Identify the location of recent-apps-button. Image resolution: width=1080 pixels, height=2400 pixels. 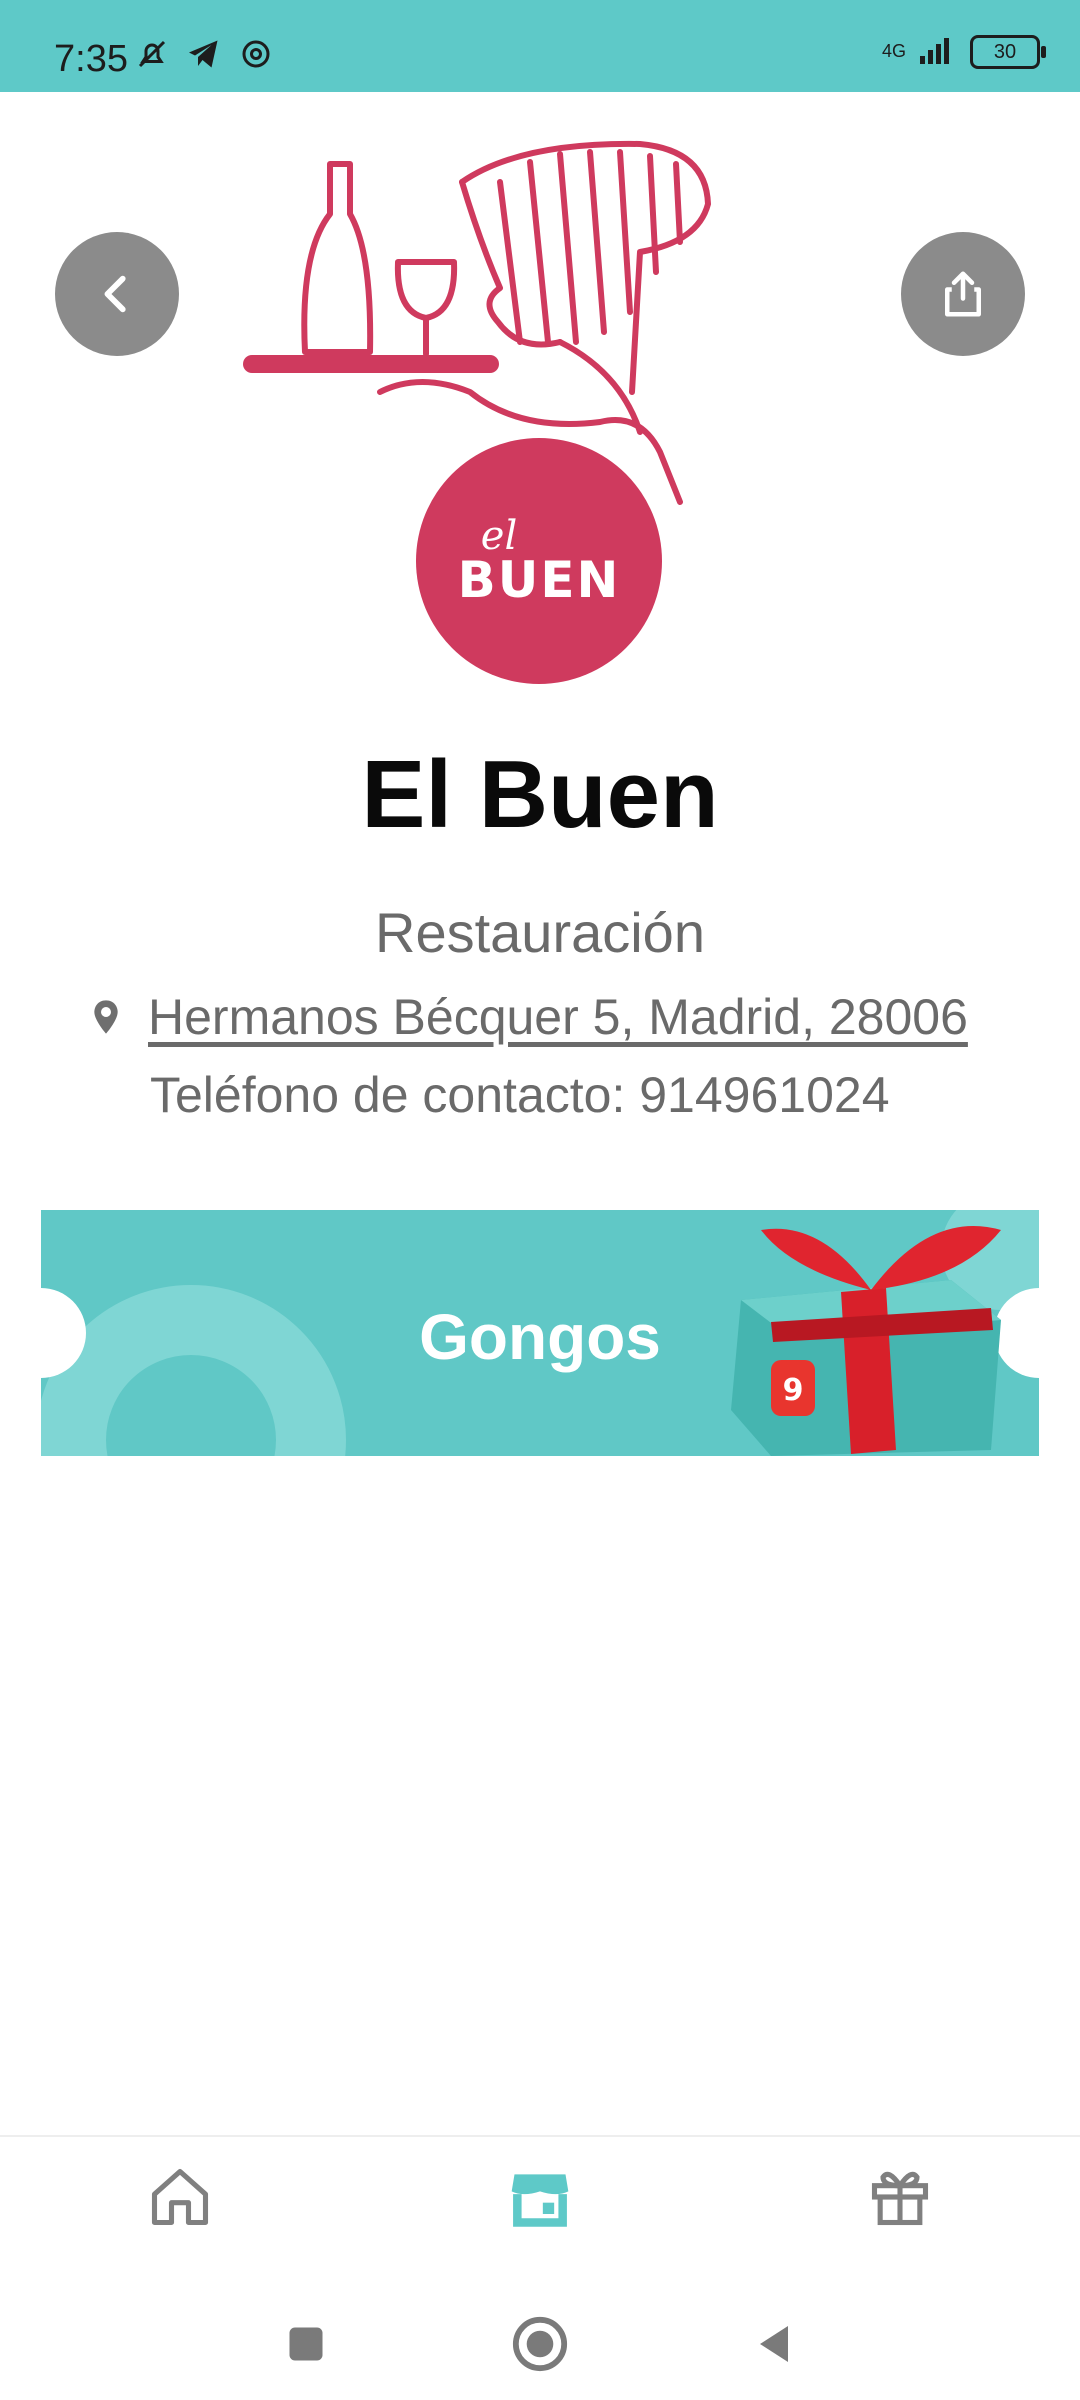
(306, 2344).